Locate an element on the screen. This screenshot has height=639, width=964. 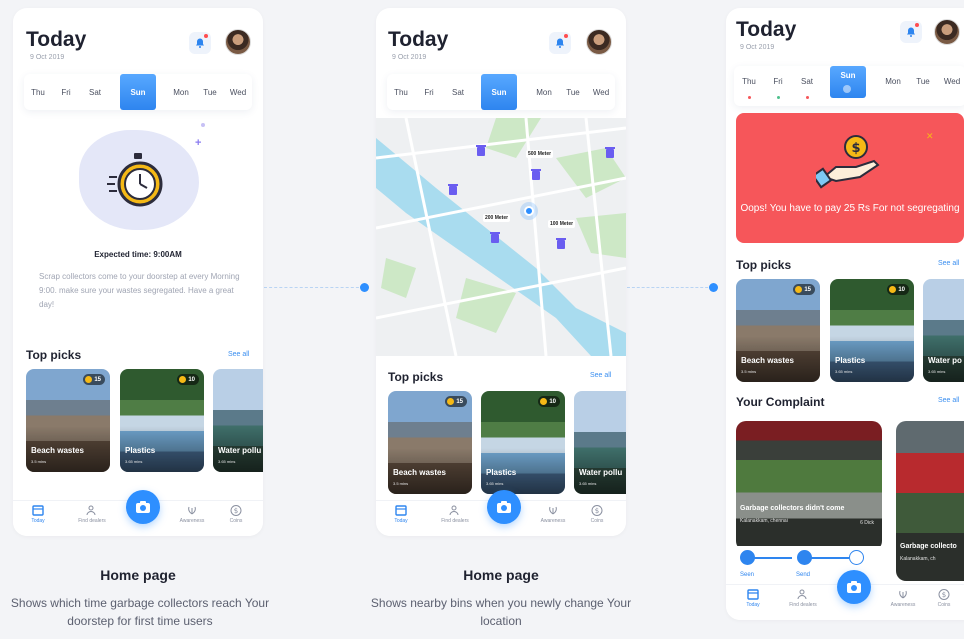
coin-badge: 15 is located at coordinates (94, 379).